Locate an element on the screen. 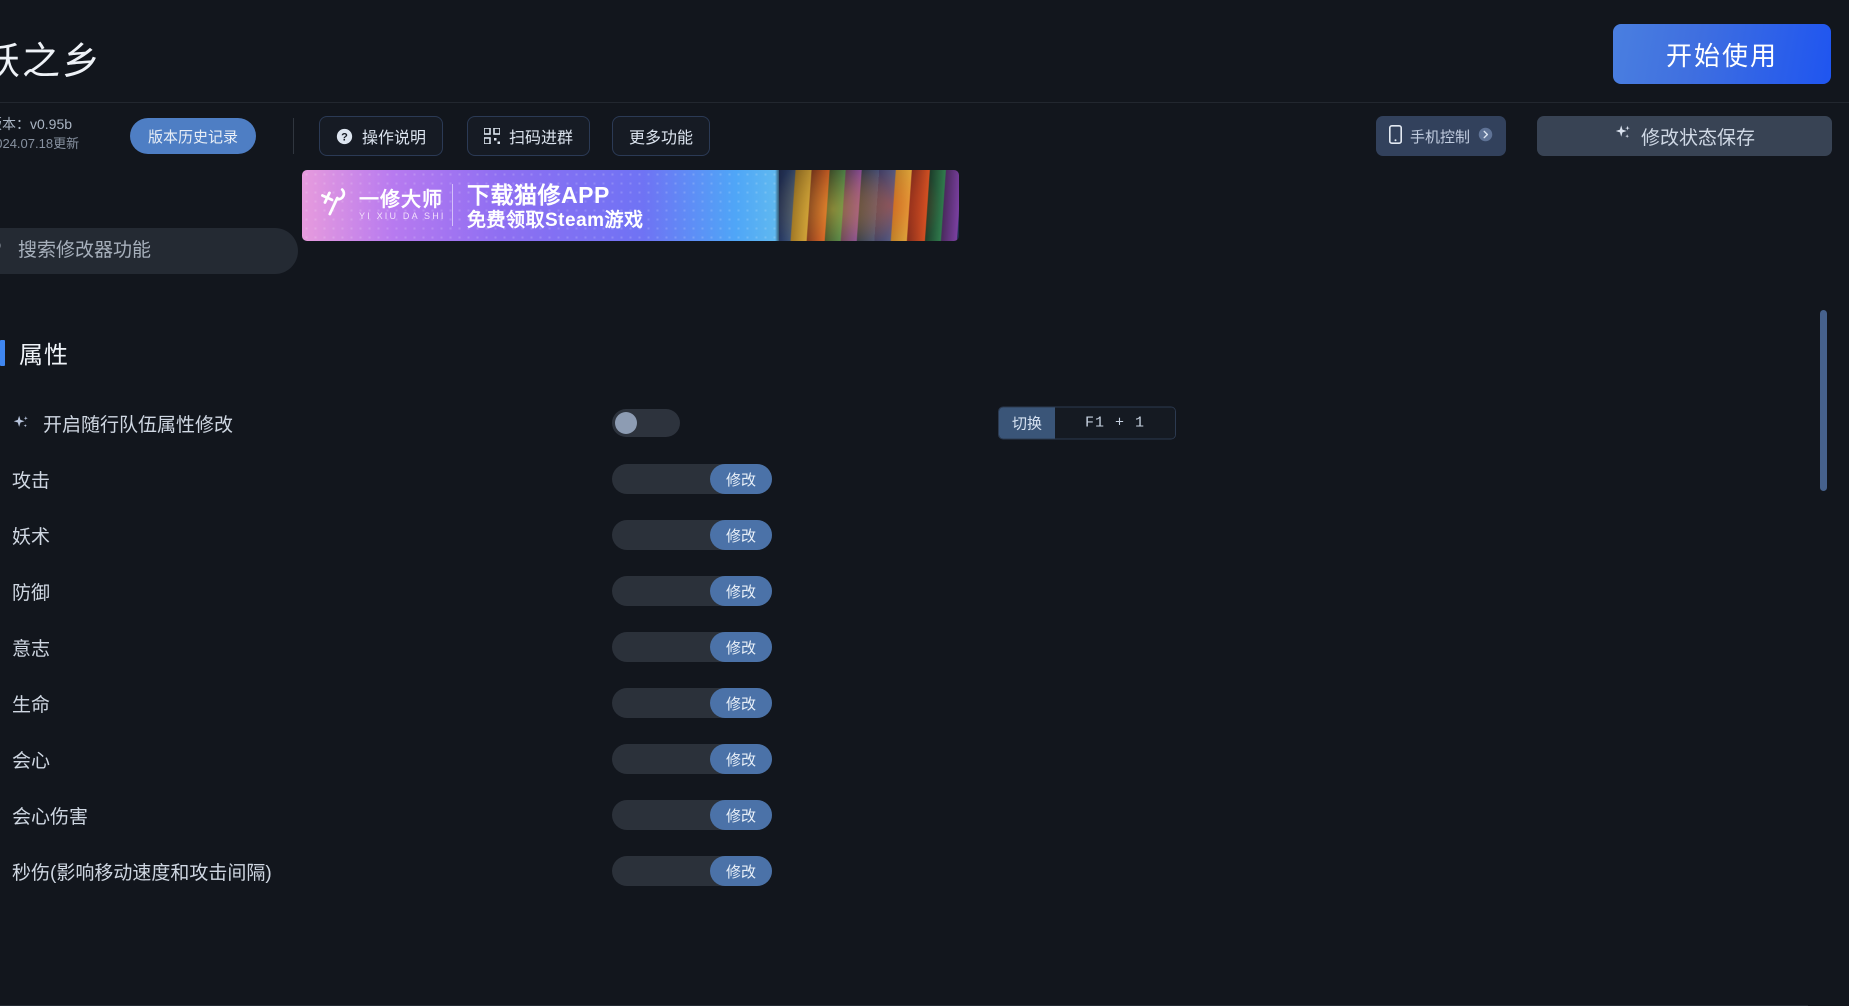 The height and width of the screenshot is (1006, 1849). table-row: 意志 修改 is located at coordinates (904, 647).